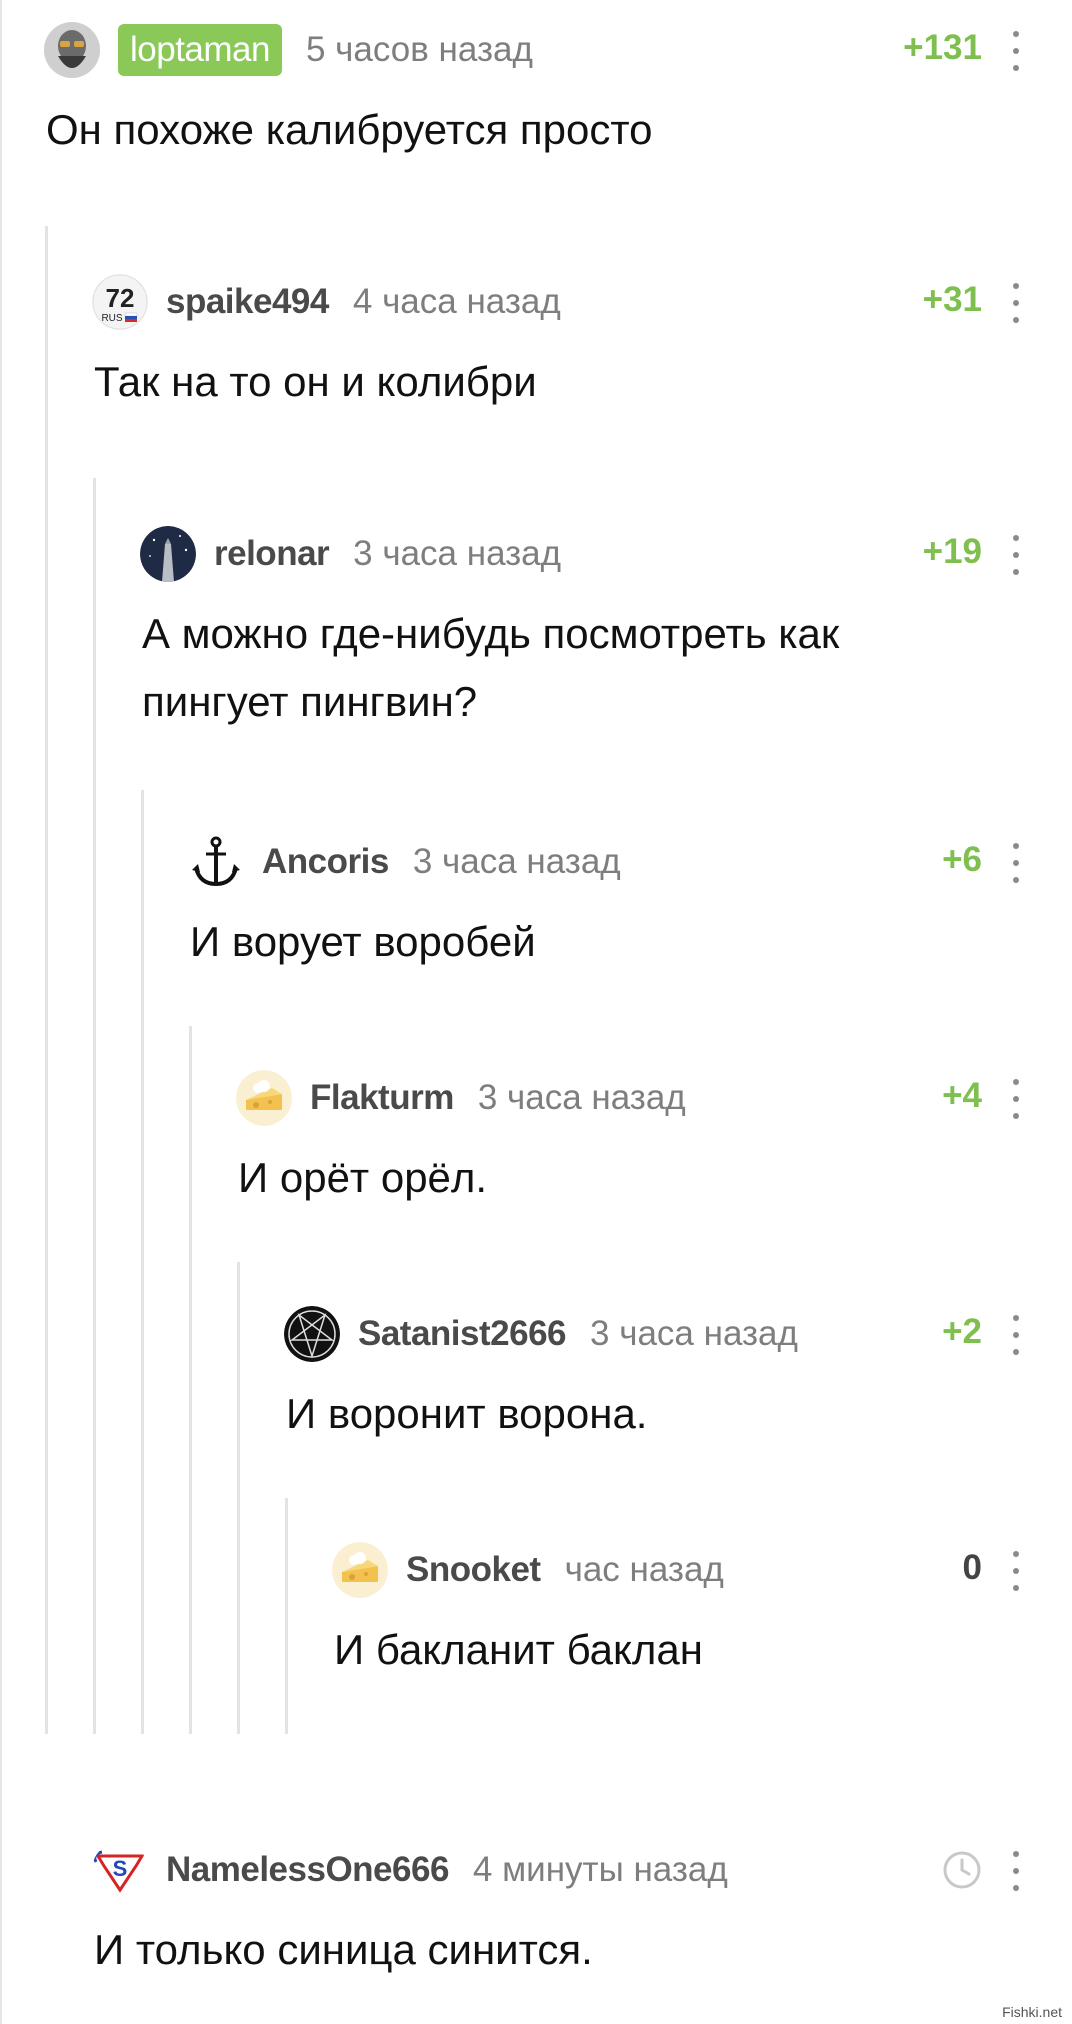  Describe the element at coordinates (120, 298) in the screenshot. I see `svg-text: 72` at that location.